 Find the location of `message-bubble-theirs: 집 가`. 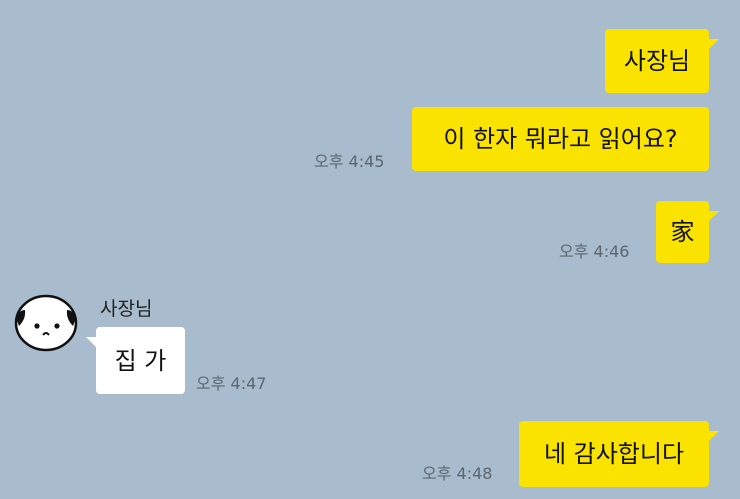

message-bubble-theirs: 집 가 is located at coordinates (135, 360).